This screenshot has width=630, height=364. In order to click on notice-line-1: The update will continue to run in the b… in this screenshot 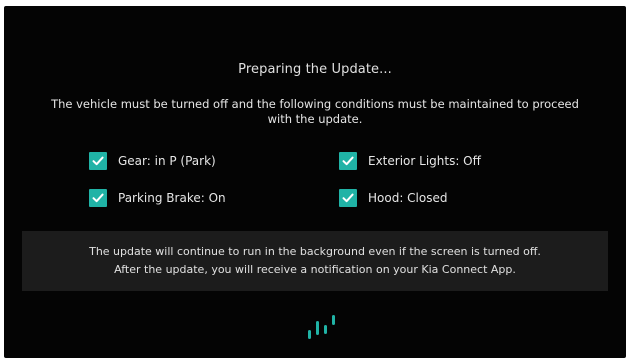, I will do `click(315, 251)`.